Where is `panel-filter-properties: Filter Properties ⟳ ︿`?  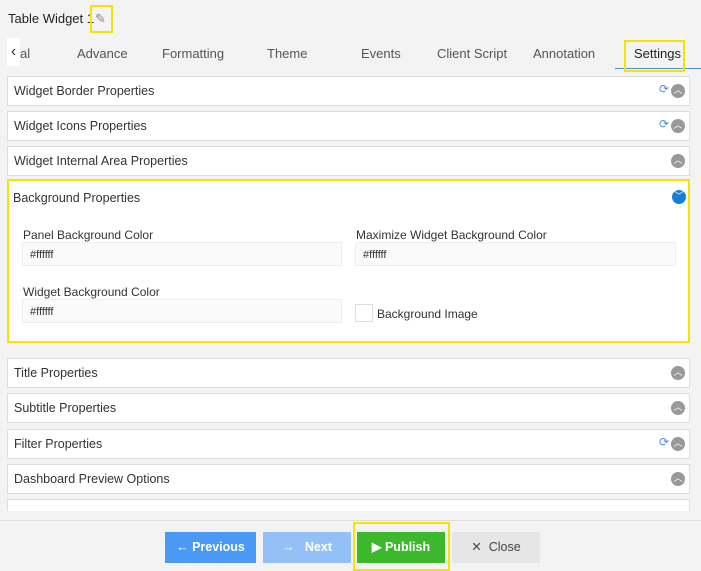
panel-filter-properties: Filter Properties ⟳ ︿ is located at coordinates (348, 444).